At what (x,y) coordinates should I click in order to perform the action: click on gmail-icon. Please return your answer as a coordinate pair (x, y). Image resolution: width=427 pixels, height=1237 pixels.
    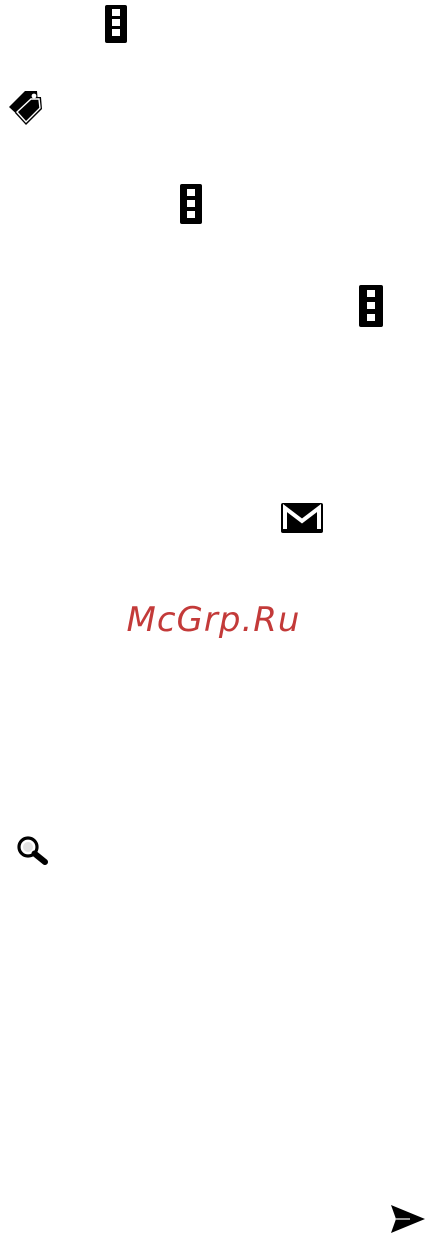
    Looking at the image, I should click on (302, 518).